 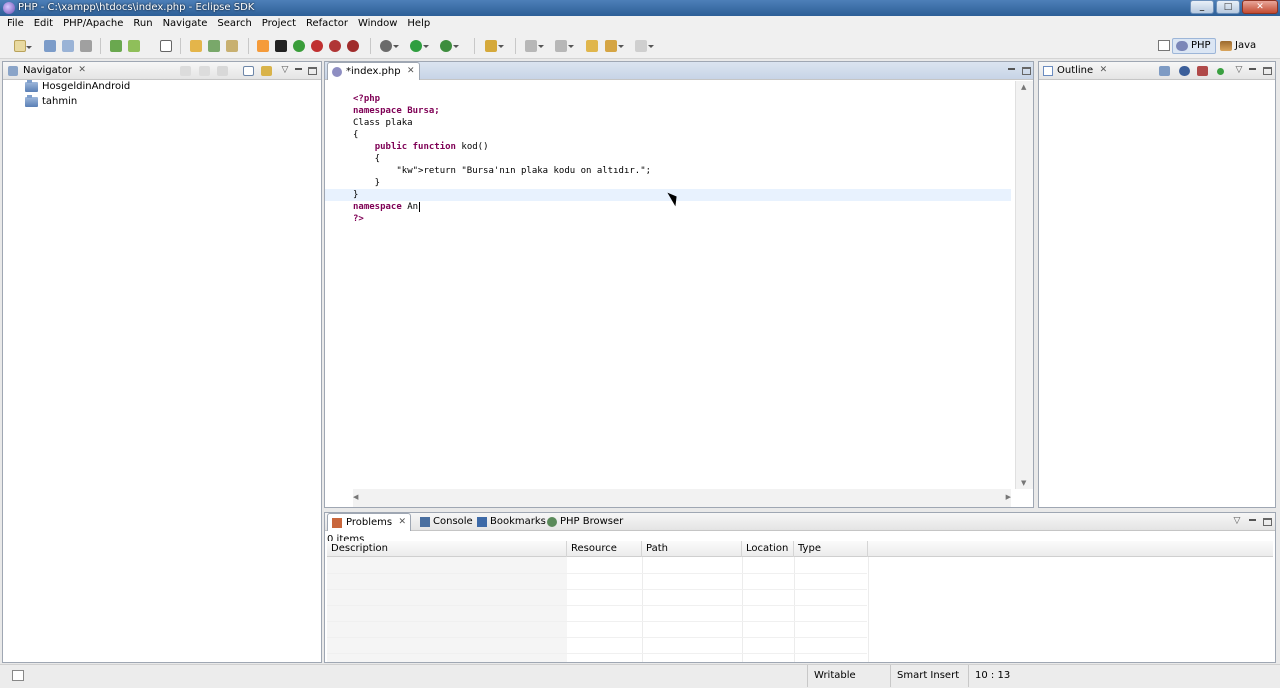 What do you see at coordinates (86, 46) in the screenshot?
I see `print-icon` at bounding box center [86, 46].